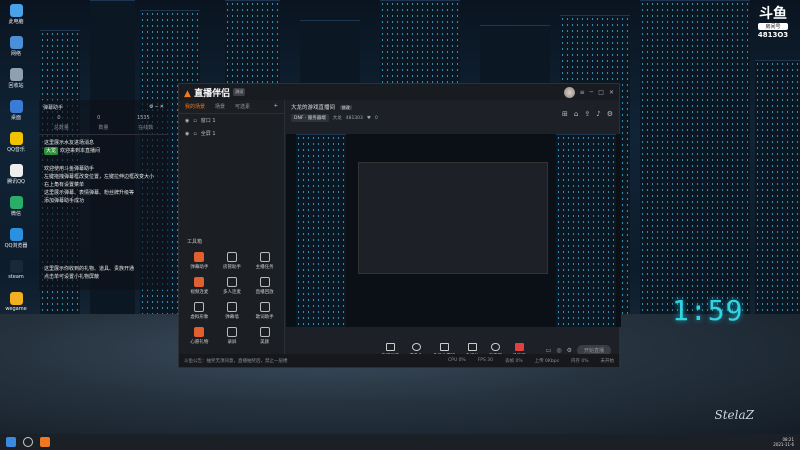 This screenshot has width=800, height=450. I want to click on scene-label: 窗口 1, so click(208, 121).